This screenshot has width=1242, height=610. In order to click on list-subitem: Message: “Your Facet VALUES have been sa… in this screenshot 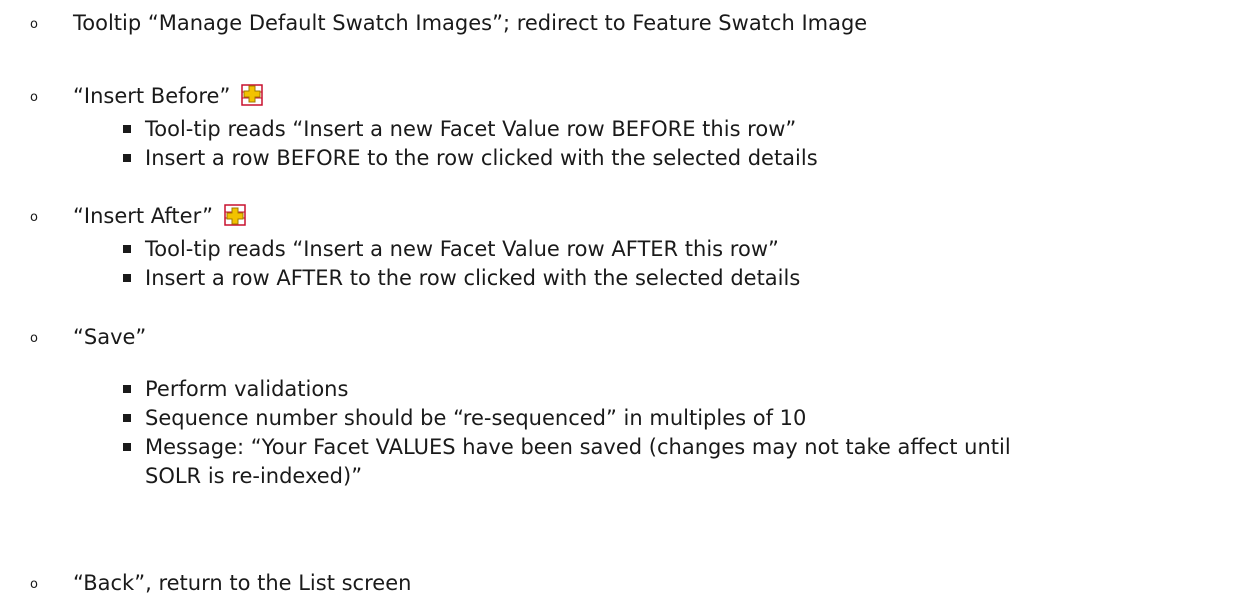, I will do `click(578, 447)`.